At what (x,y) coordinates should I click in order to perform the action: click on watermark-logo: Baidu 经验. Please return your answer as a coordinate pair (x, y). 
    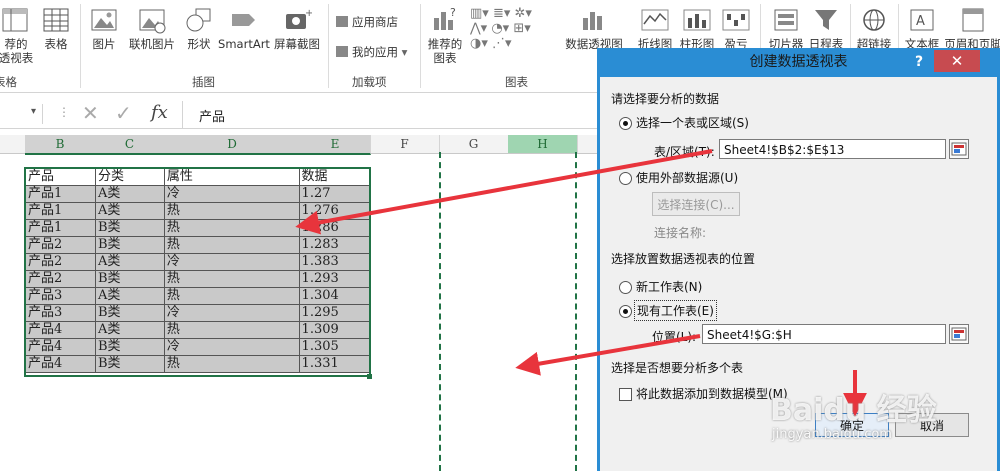
    Looking at the image, I should click on (853, 410).